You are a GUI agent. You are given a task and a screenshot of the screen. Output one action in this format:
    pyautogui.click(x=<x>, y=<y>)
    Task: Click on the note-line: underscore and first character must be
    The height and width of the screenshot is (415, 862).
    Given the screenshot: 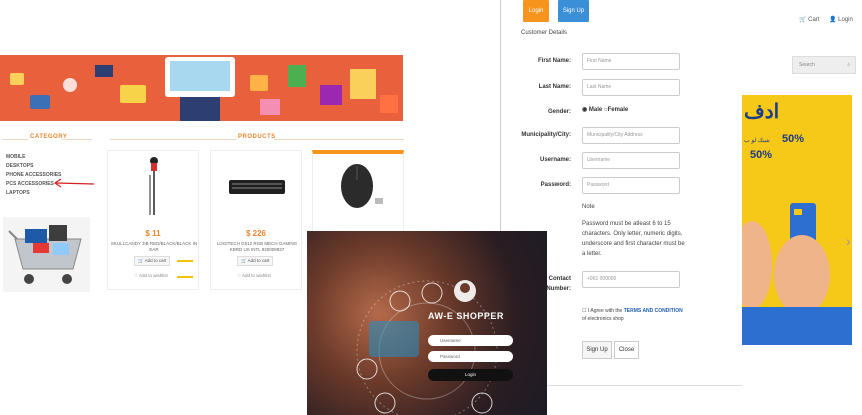 What is the action you would take?
    pyautogui.click(x=633, y=244)
    